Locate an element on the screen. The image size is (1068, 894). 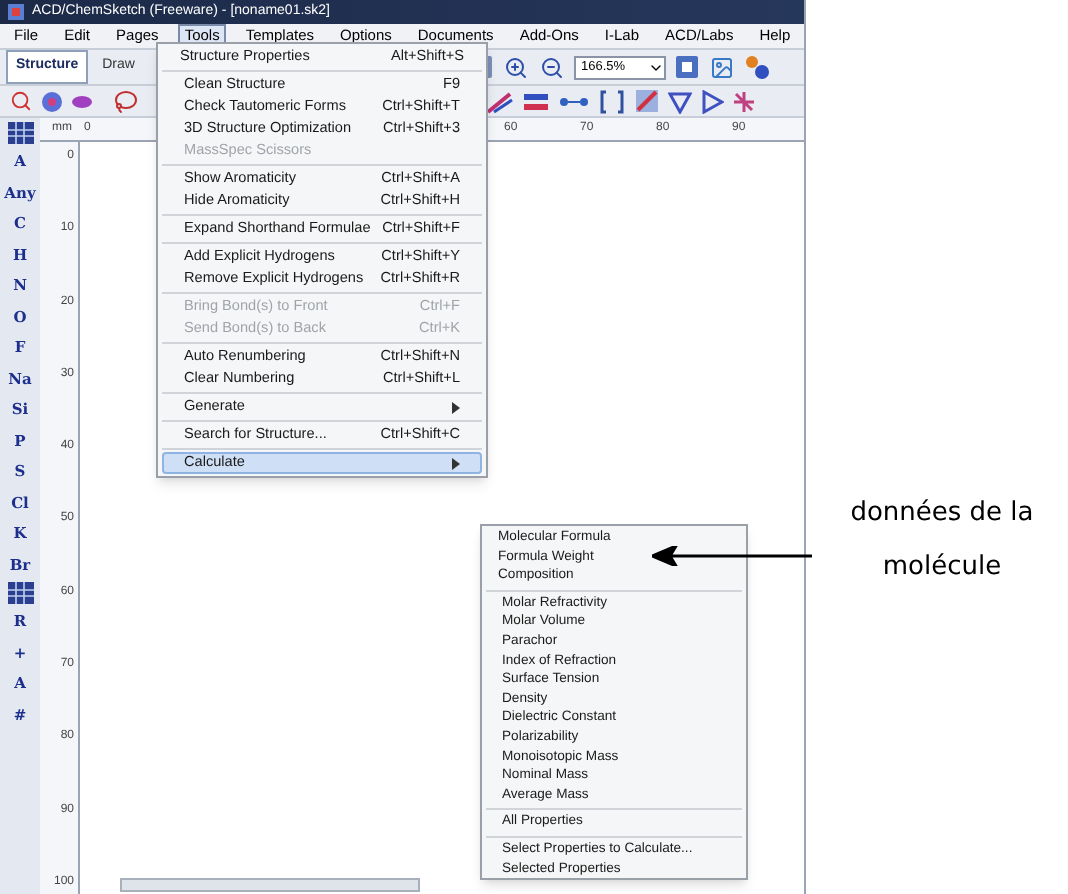
annotation-text: données de la molécule is located at coordinates (942, 541).